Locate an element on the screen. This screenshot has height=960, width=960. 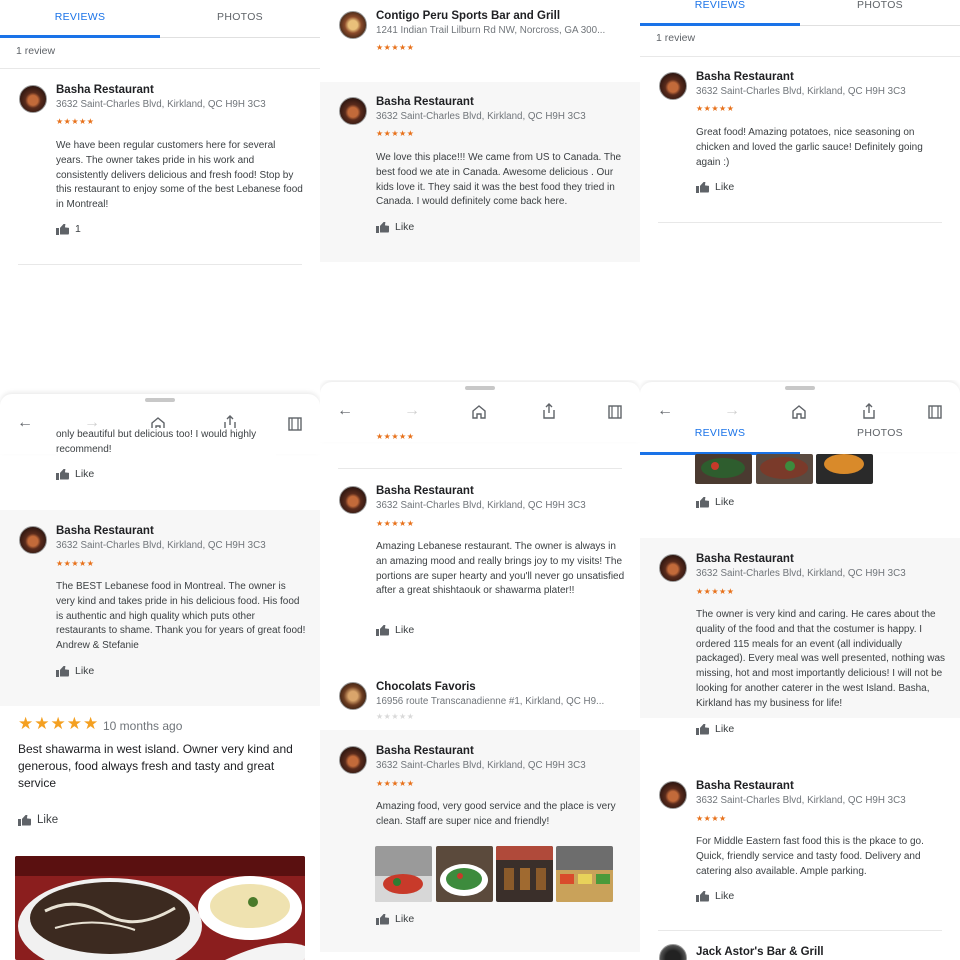
review-count: 1 review is located at coordinates (36, 51).